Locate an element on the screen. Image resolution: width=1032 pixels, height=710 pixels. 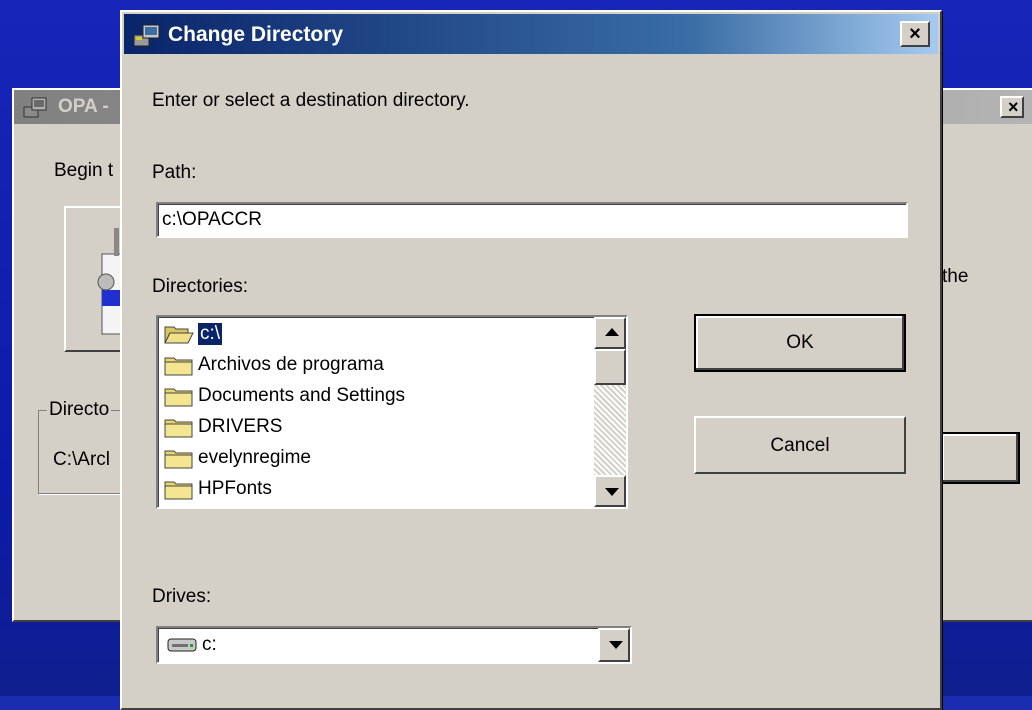
directory-label: Archivos de programa is located at coordinates (291, 364).